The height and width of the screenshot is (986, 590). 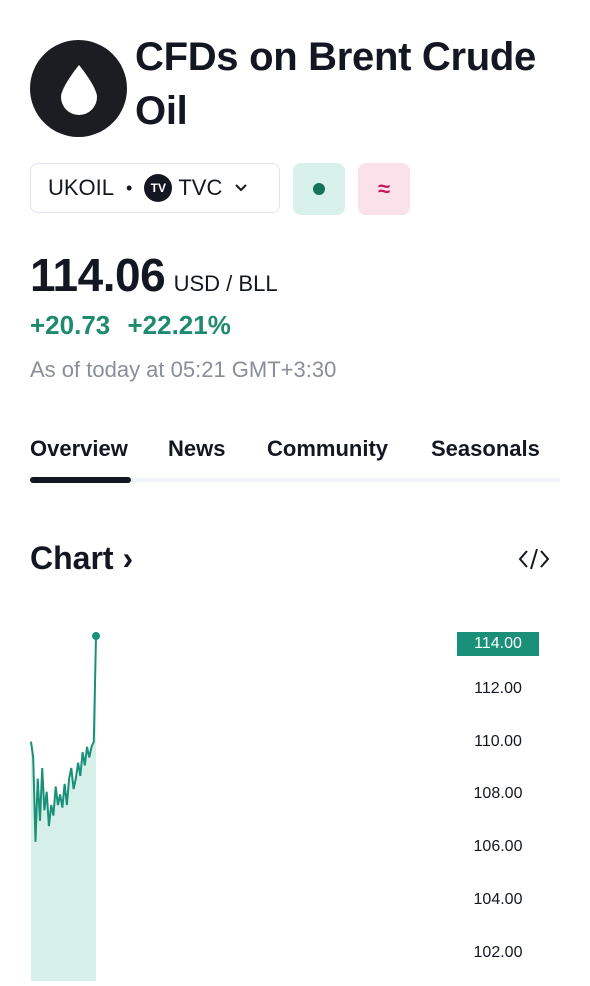 What do you see at coordinates (72, 558) in the screenshot?
I see `chart-title-text: Chart` at bounding box center [72, 558].